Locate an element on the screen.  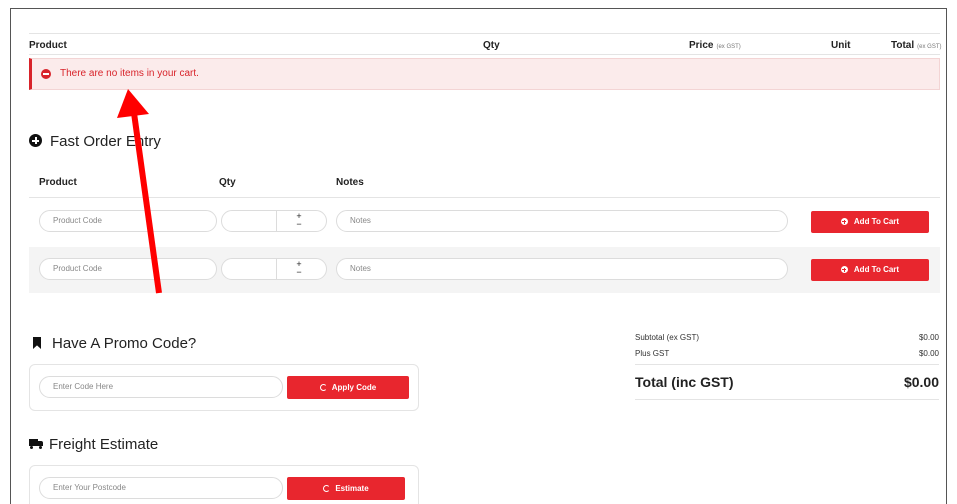
annotation-arrow is located at coordinates (139, 191).